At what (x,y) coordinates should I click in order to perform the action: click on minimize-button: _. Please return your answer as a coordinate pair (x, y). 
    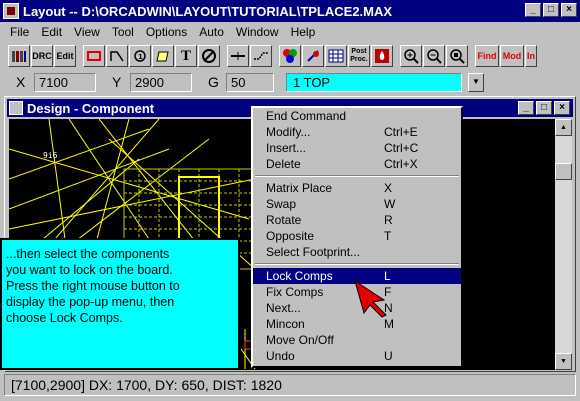
    Looking at the image, I should click on (533, 10).